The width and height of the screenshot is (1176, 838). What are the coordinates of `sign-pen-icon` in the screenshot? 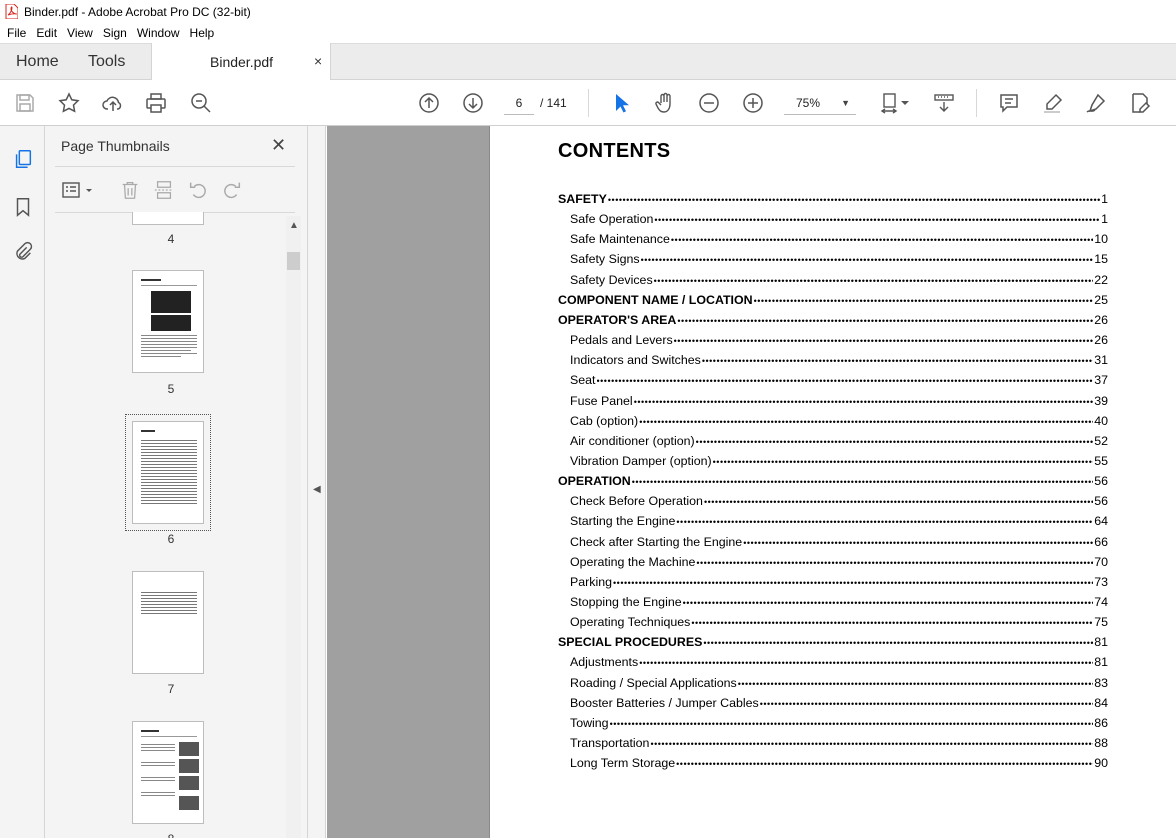 It's located at (1096, 103).